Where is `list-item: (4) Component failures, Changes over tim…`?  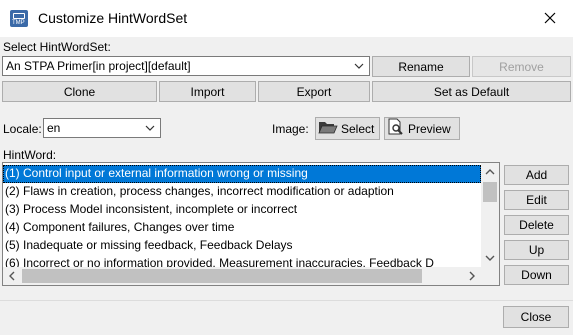
list-item: (4) Component failures, Changes over tim… is located at coordinates (242, 228).